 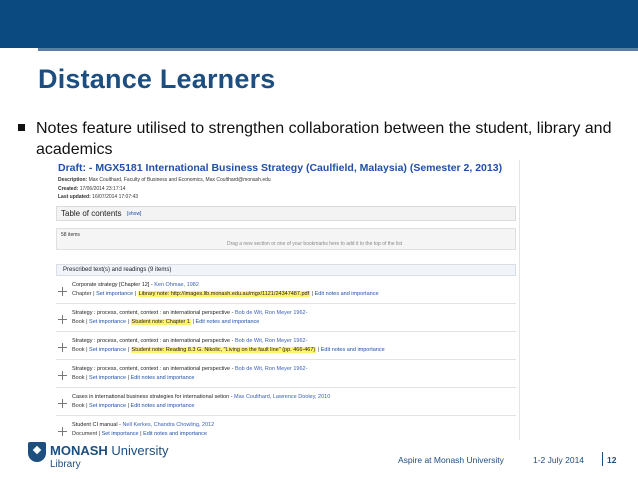 I want to click on item-title-text: Corporate strategy [Chapter 12] -, so click(x=113, y=285).